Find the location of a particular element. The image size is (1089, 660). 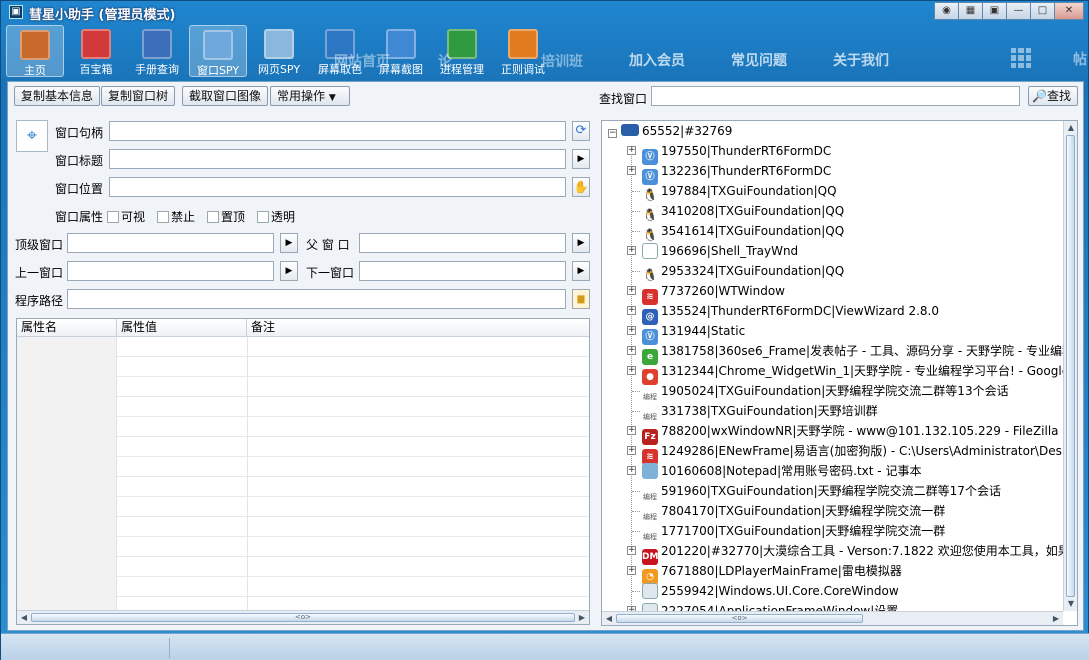

find-button: 🔎查找 is located at coordinates (1053, 96).